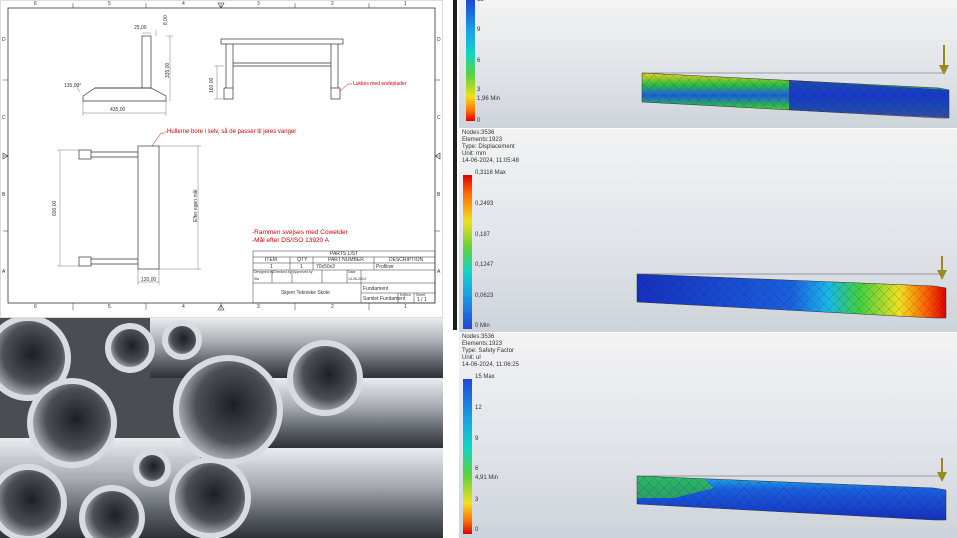 The height and width of the screenshot is (538, 957). What do you see at coordinates (55, 208) in the screenshot?
I see `dimension-label: 600,00` at bounding box center [55, 208].